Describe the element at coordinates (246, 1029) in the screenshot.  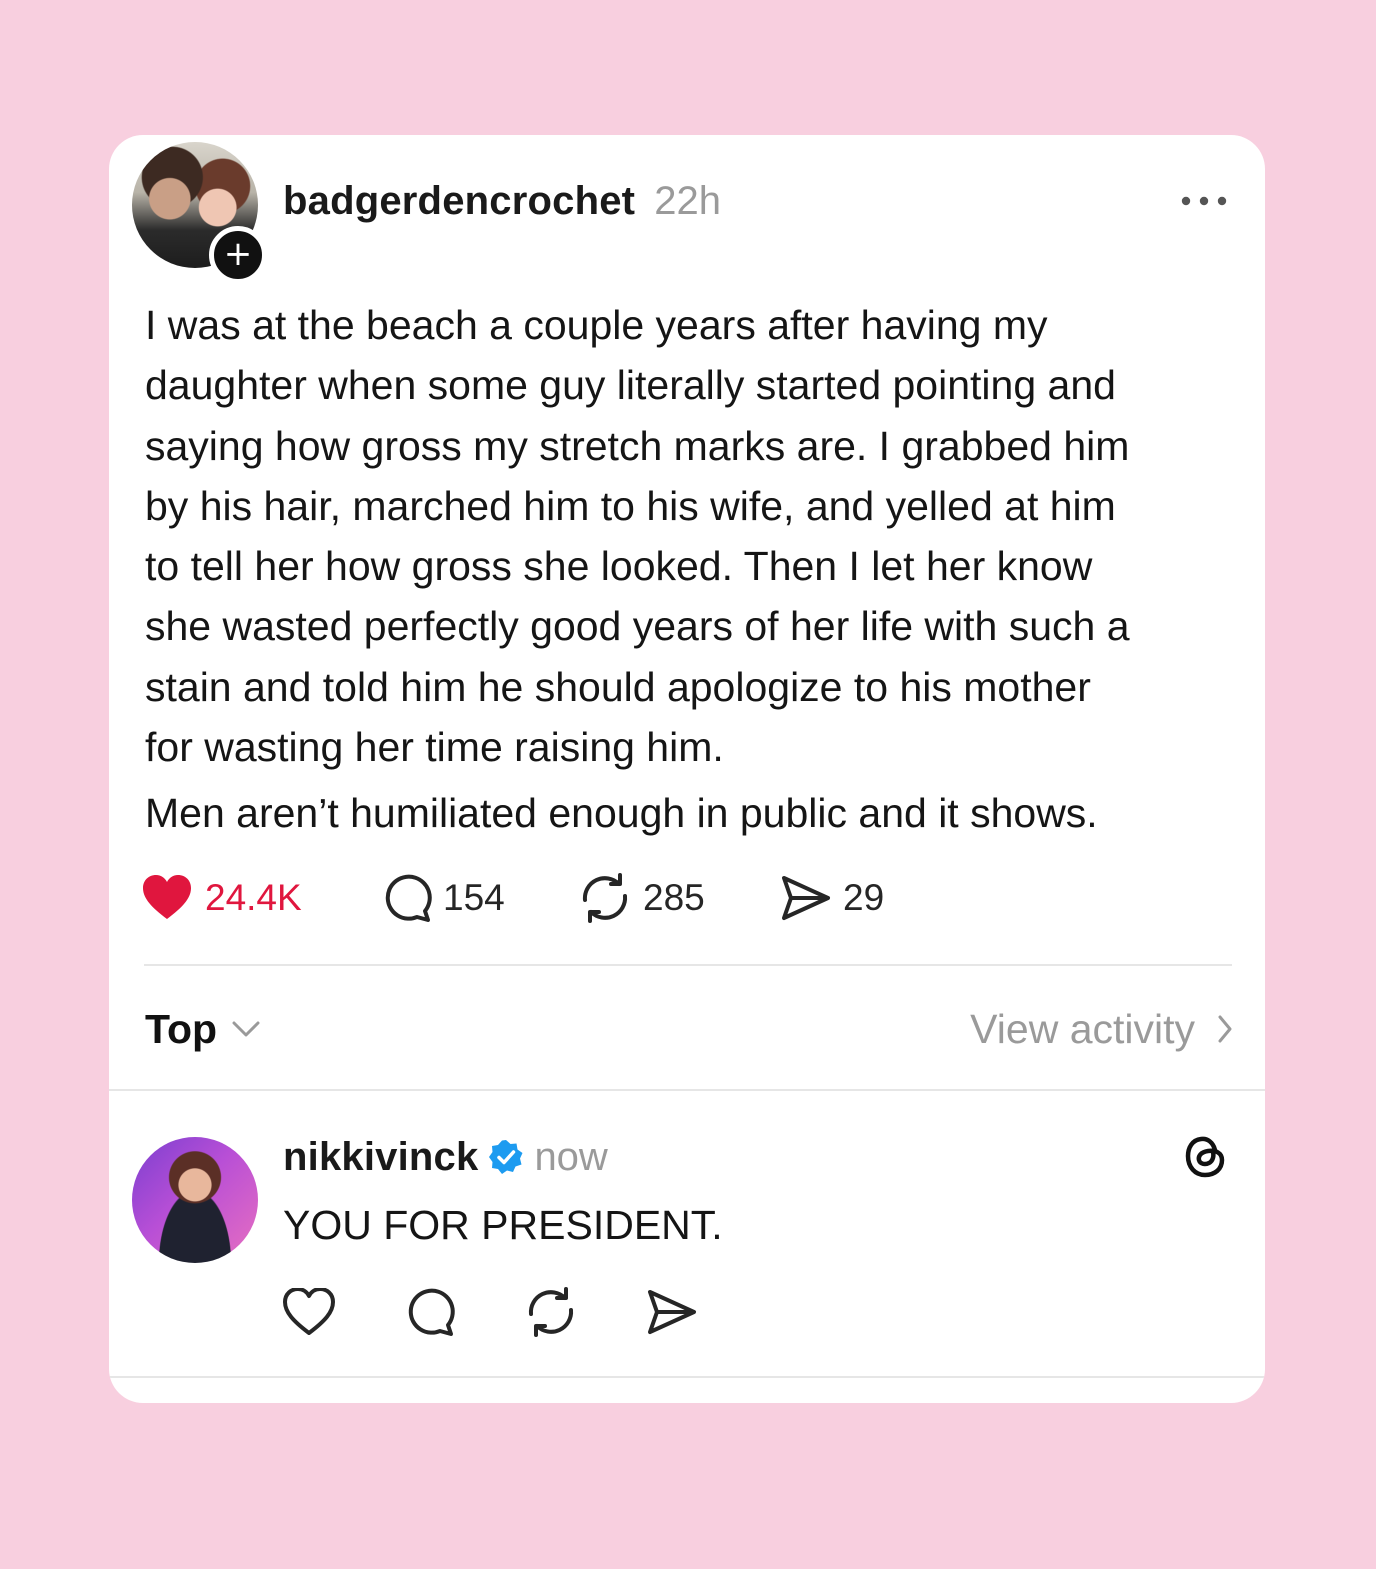
I see `chevron-down-icon` at that location.